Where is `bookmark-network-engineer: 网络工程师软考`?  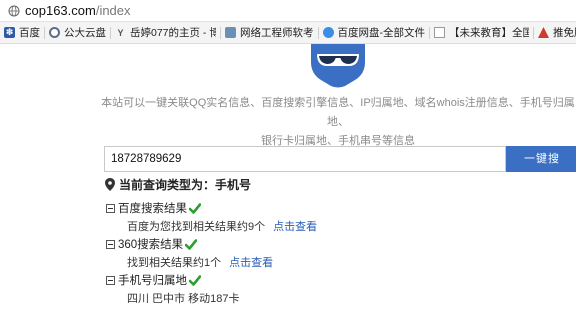
bookmark-network-engineer: 网络工程师软考 is located at coordinates (269, 32).